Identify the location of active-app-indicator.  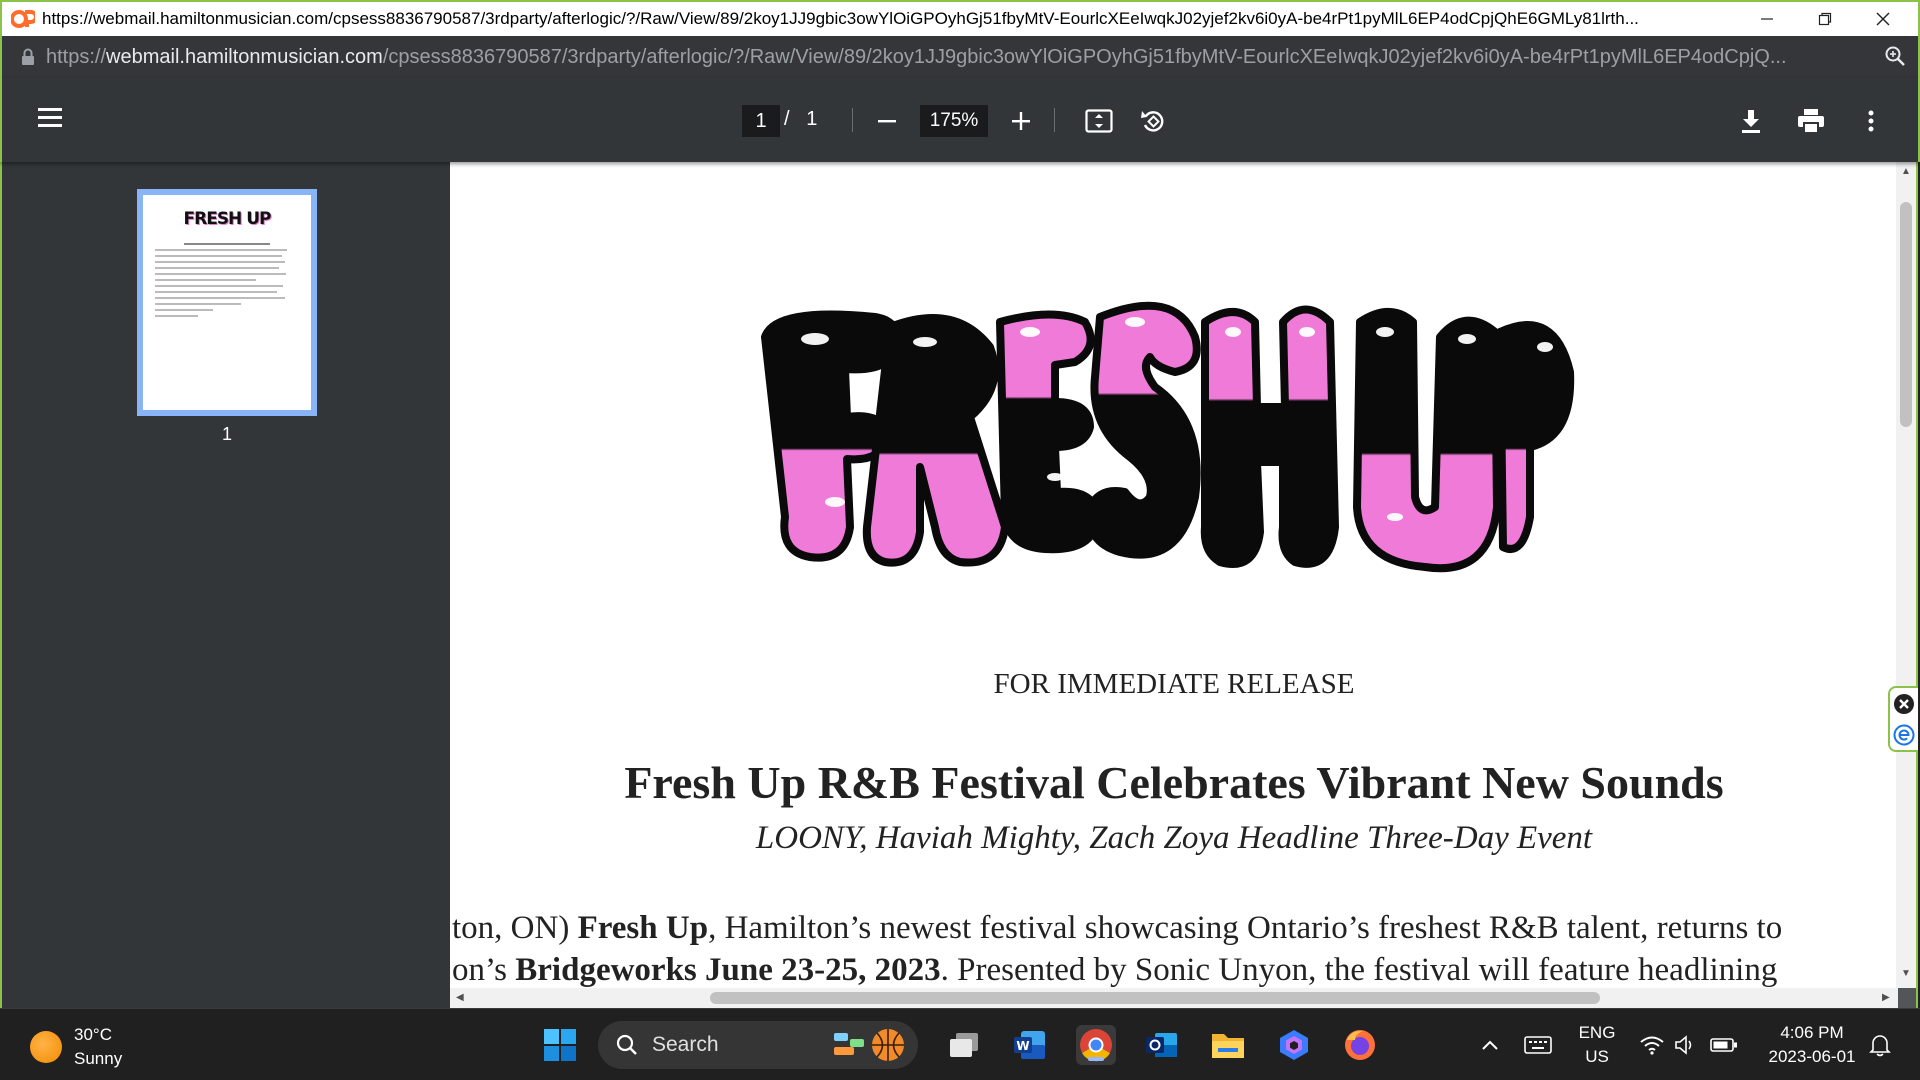
(1096, 1059).